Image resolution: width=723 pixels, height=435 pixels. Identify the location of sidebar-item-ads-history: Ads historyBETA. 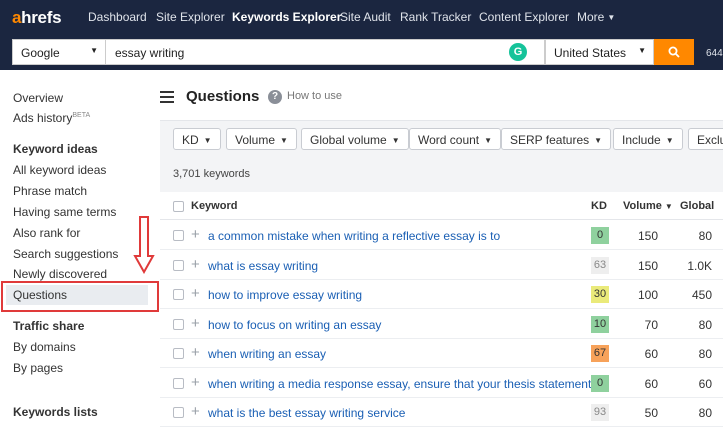
(51, 118).